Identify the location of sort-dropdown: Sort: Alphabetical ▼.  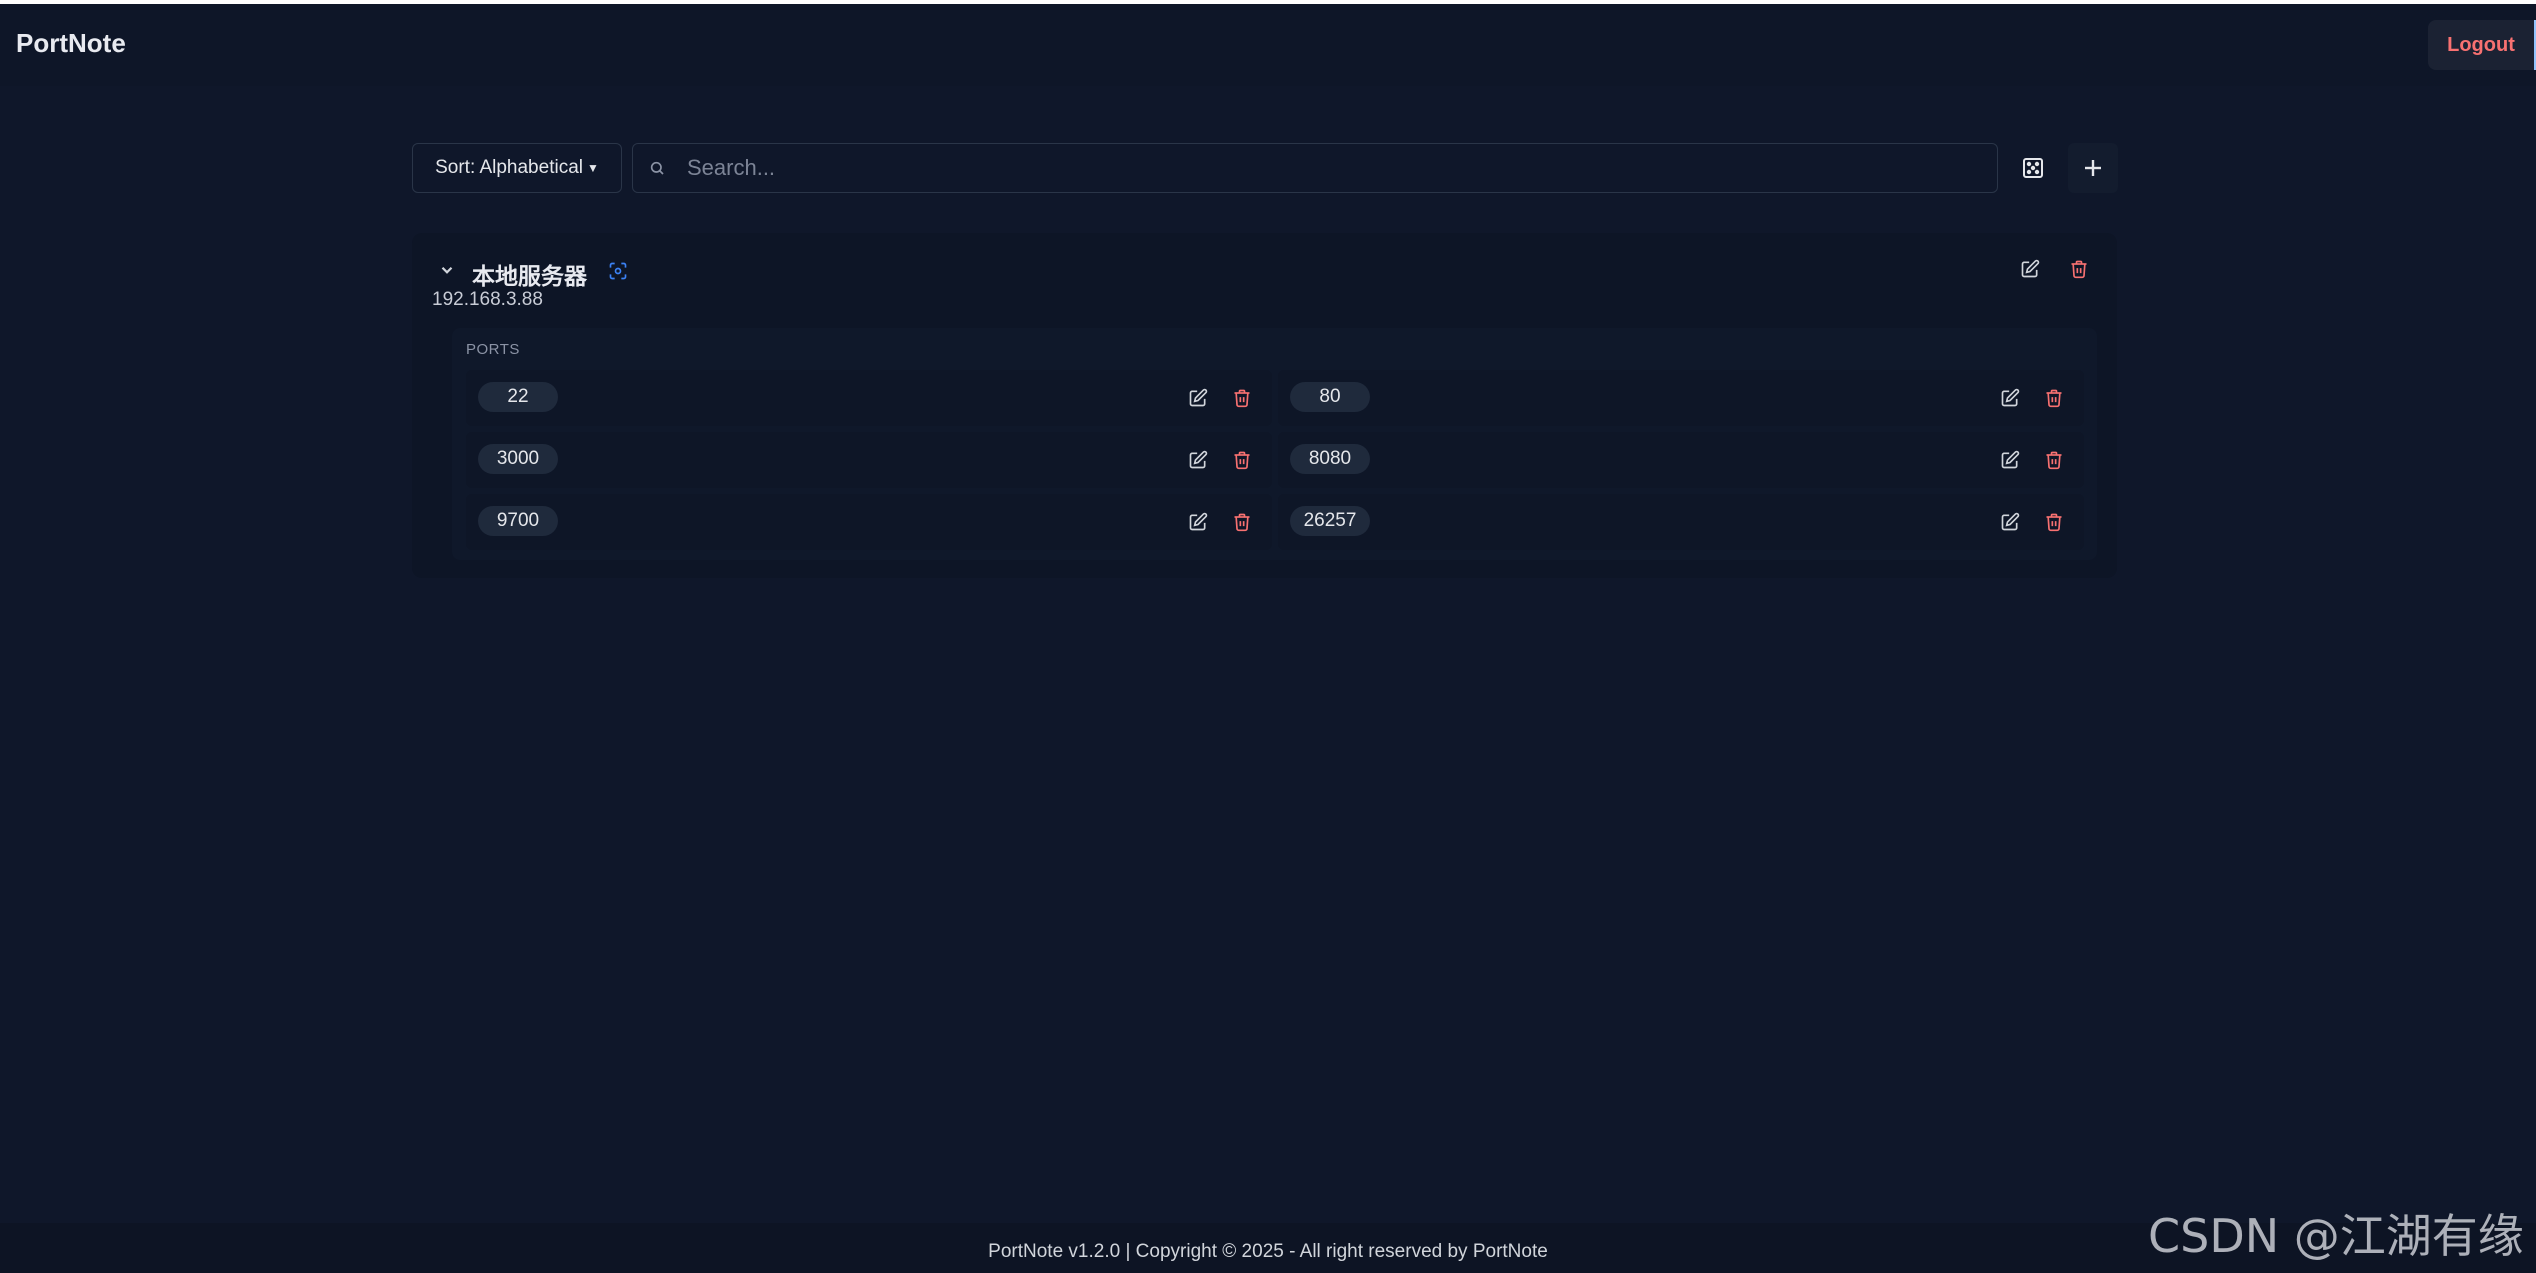
(517, 168).